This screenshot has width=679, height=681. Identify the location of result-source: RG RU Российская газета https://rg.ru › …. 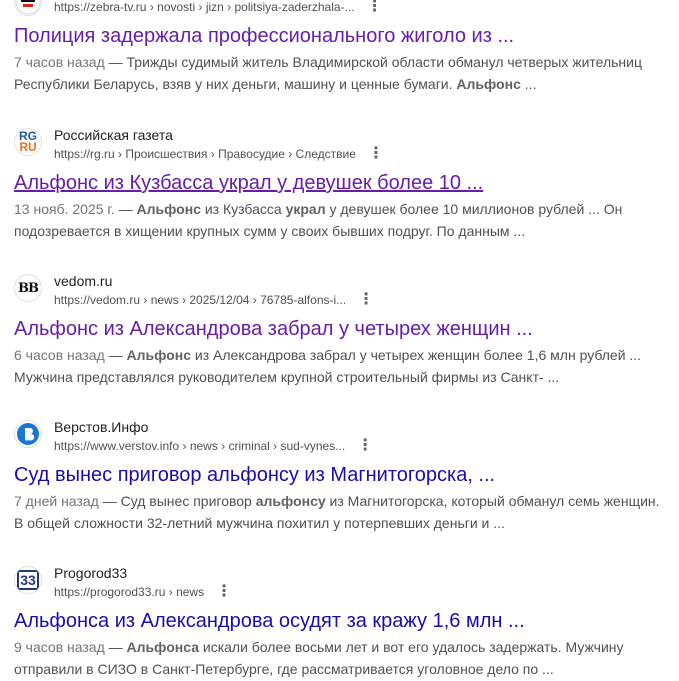
(344, 147).